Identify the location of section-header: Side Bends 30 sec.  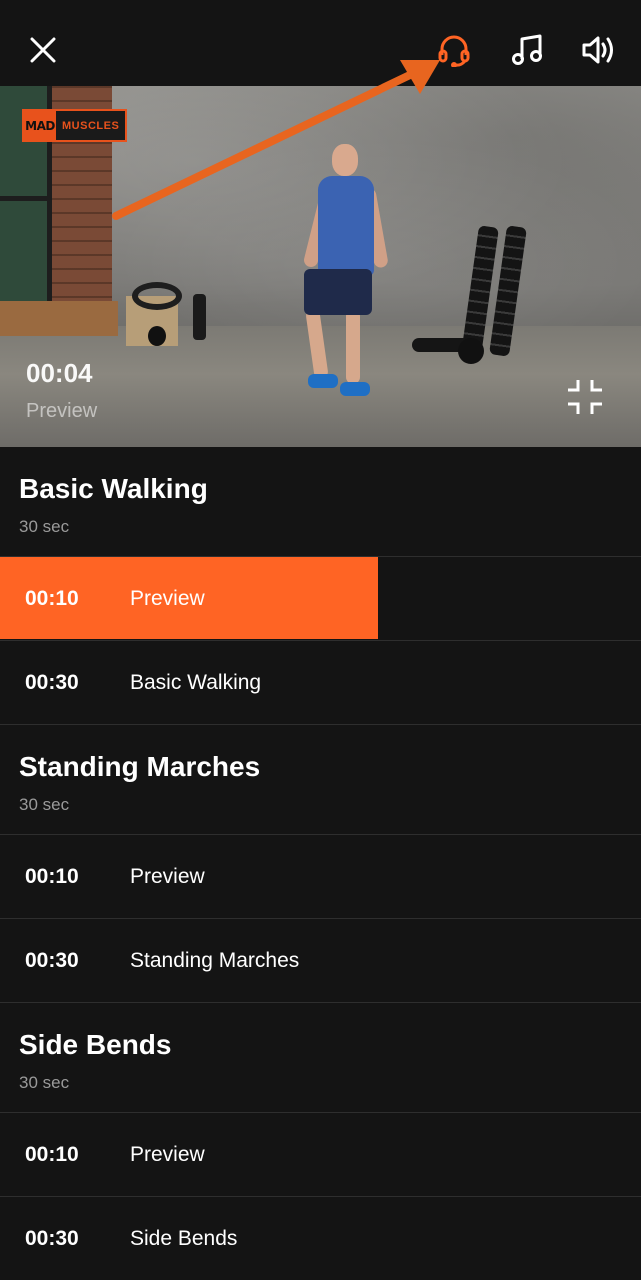
(320, 1058).